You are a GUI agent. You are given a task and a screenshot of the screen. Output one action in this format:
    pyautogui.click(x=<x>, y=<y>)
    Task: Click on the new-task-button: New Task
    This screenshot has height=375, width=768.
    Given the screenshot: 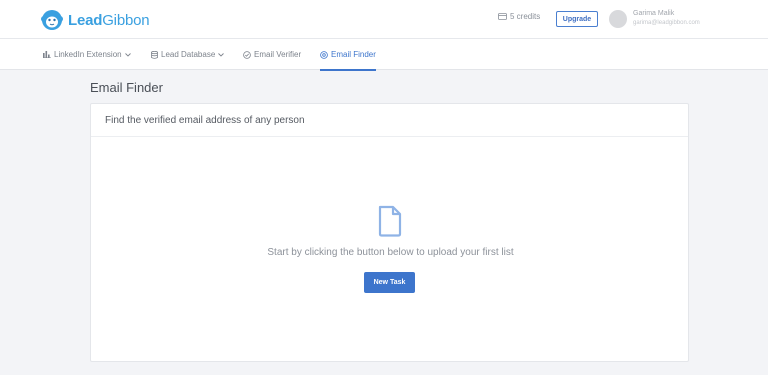 What is the action you would take?
    pyautogui.click(x=389, y=282)
    